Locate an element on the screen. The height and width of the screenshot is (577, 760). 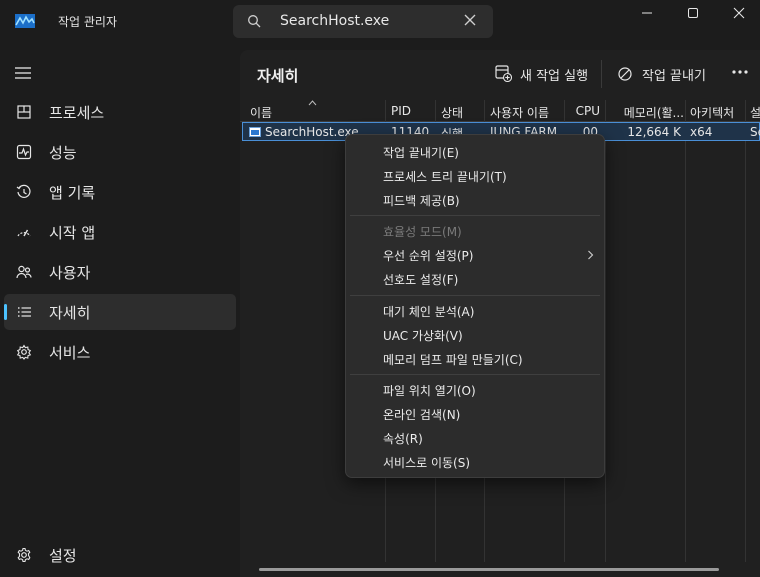
menu-item-label: 파일 위치 열기(O) is located at coordinates (429, 391).